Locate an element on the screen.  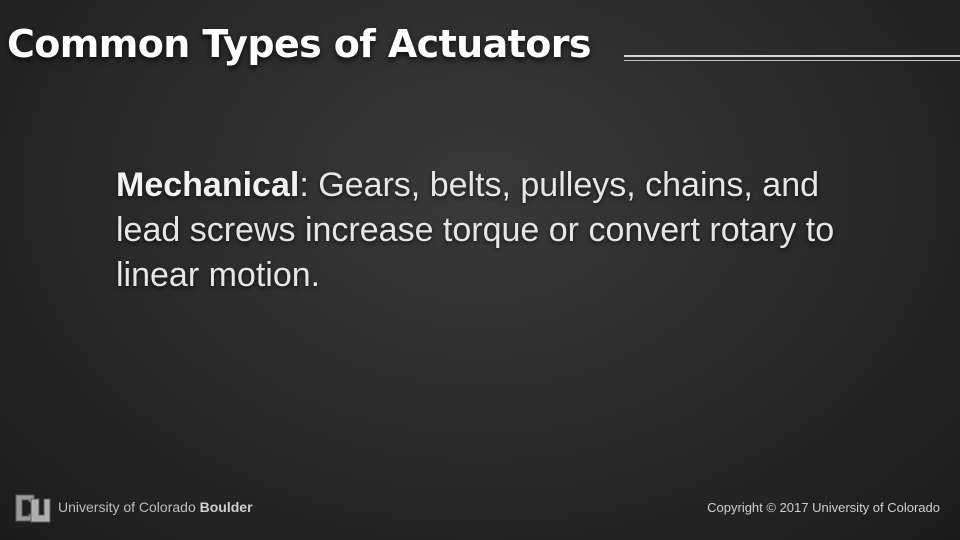
footer-university: University of Colorado Boulder is located at coordinates (155, 507).